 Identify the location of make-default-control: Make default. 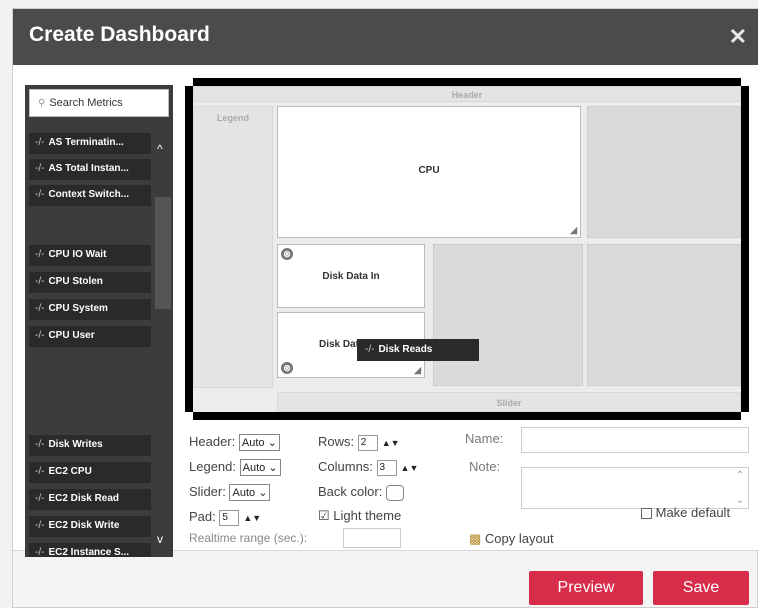
(685, 512).